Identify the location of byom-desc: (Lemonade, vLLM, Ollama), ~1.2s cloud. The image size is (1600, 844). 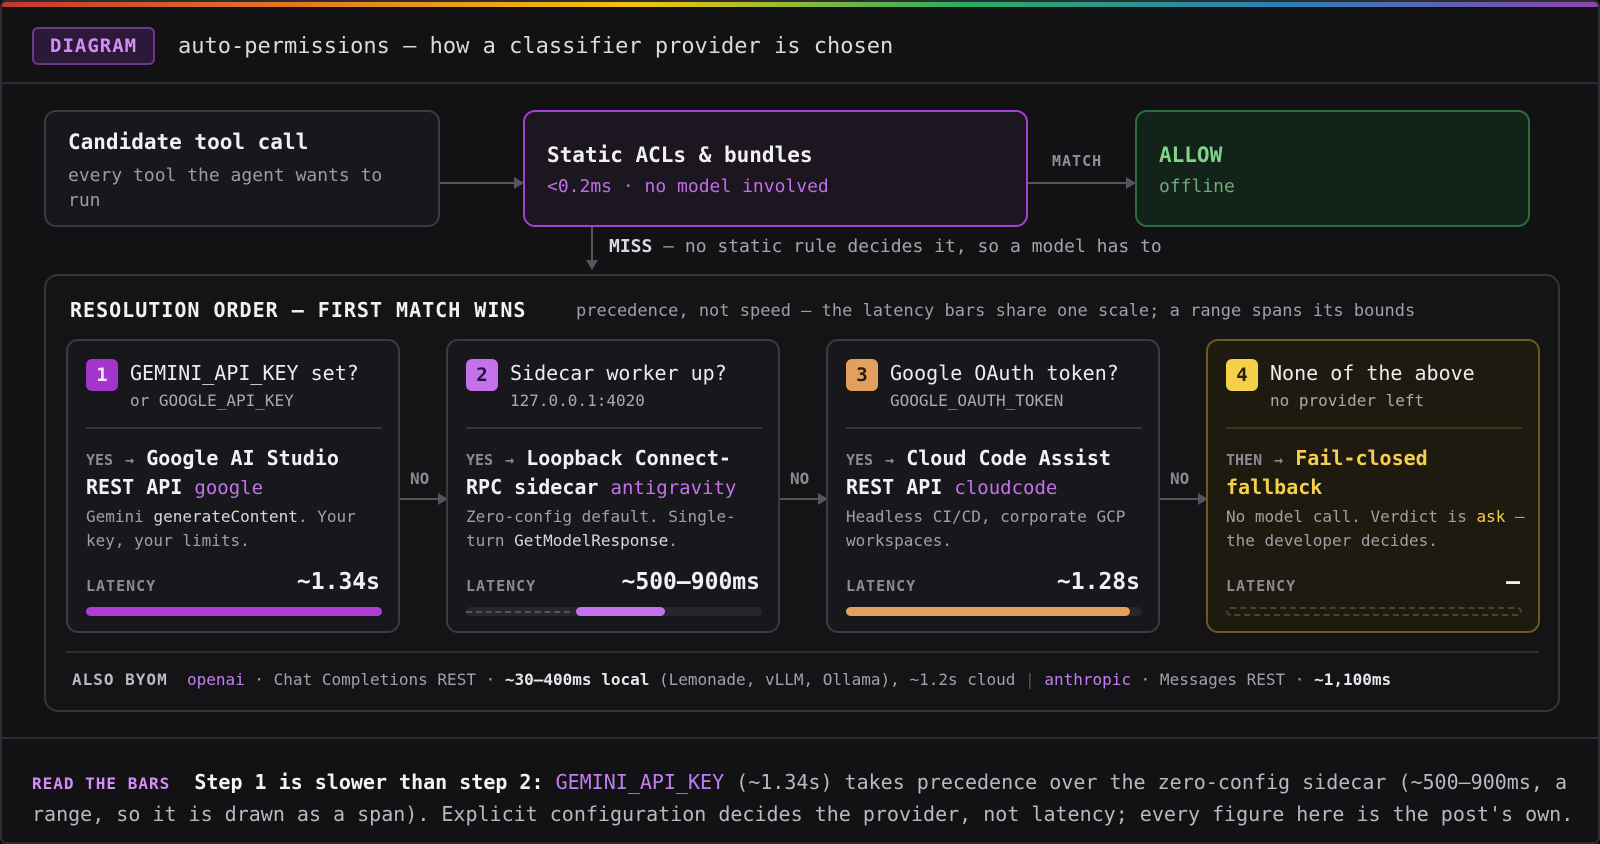
(837, 679).